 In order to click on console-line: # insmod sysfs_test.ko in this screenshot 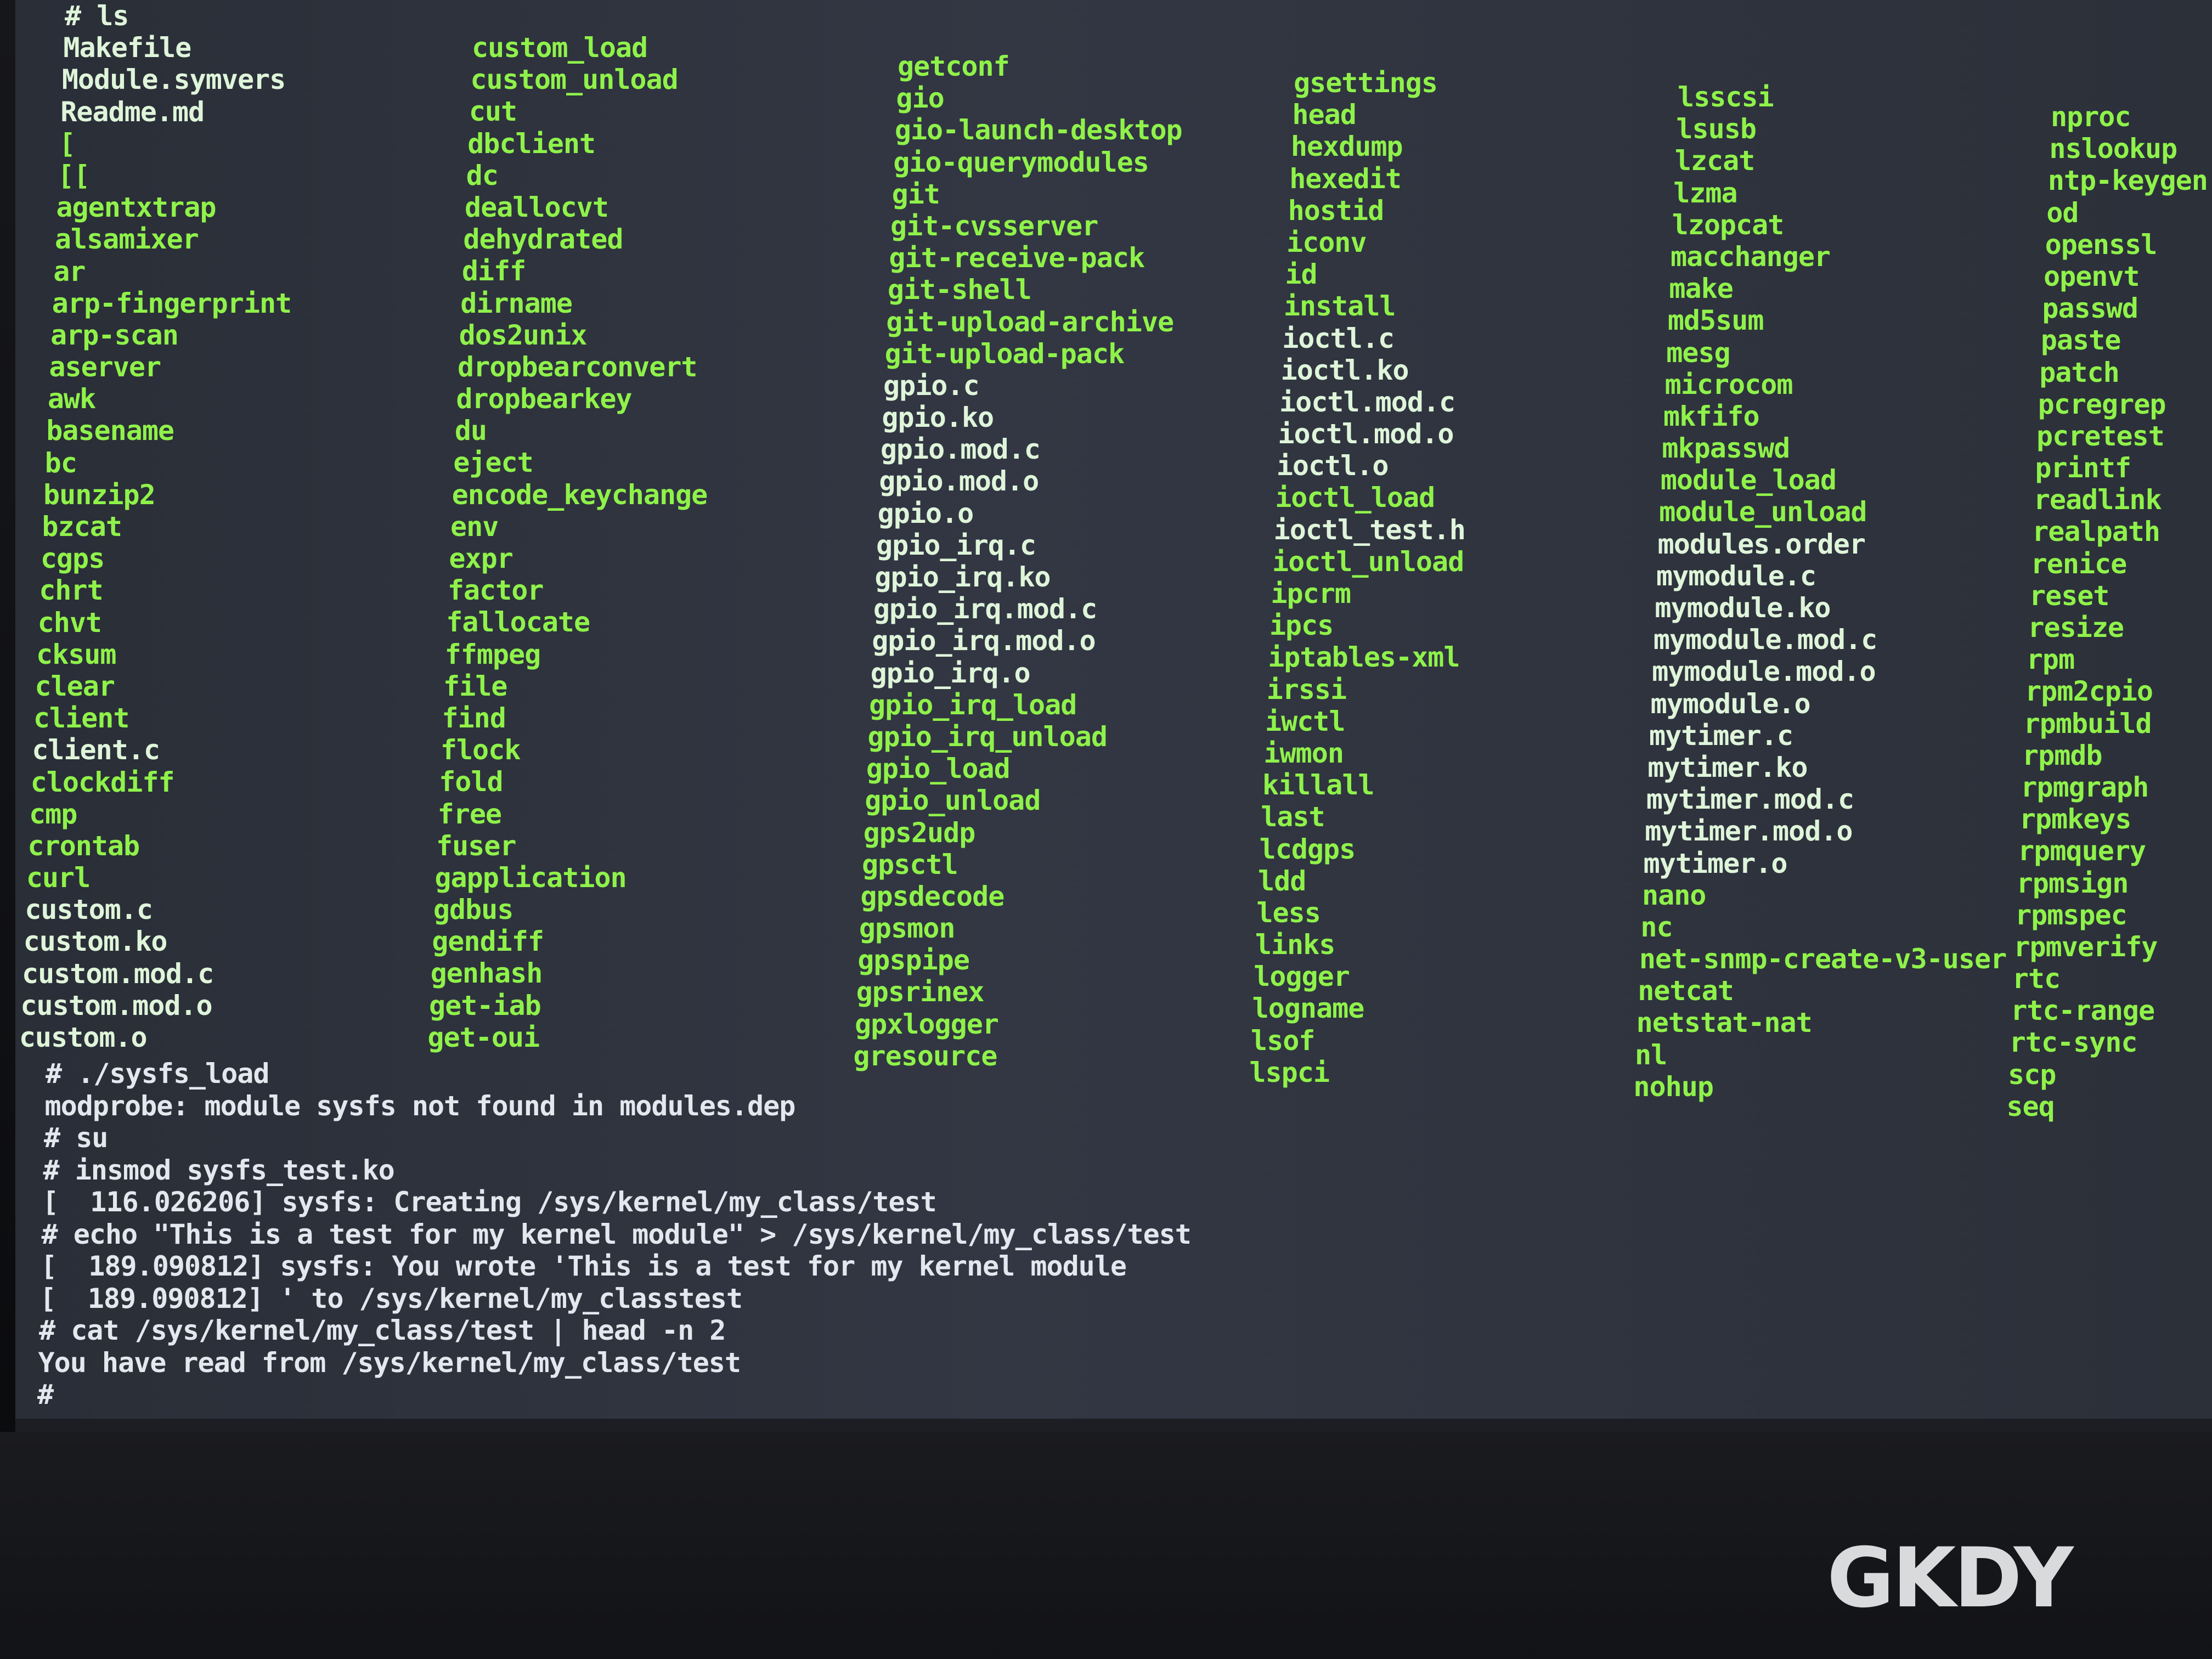, I will do `click(219, 1170)`.